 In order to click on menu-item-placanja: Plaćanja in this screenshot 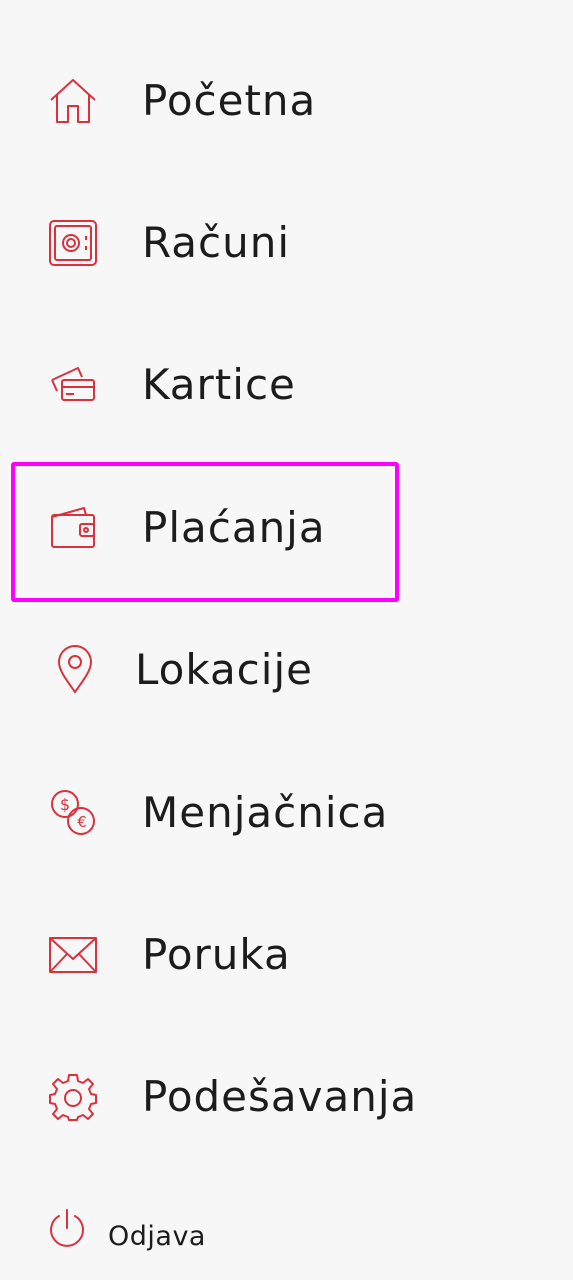, I will do `click(286, 528)`.